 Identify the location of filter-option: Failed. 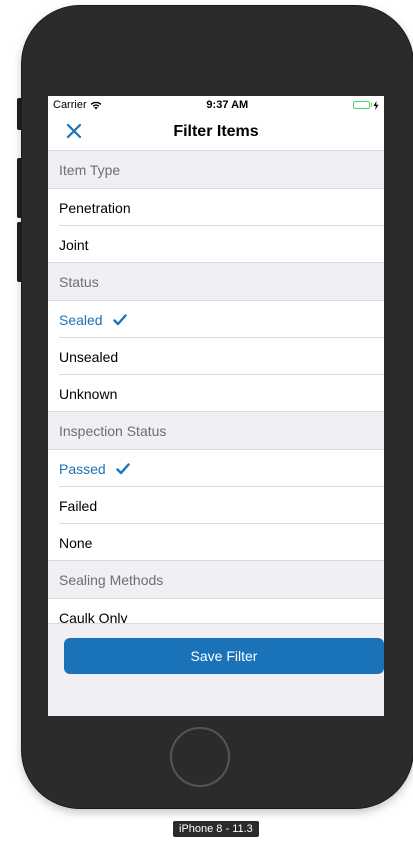
(216, 505).